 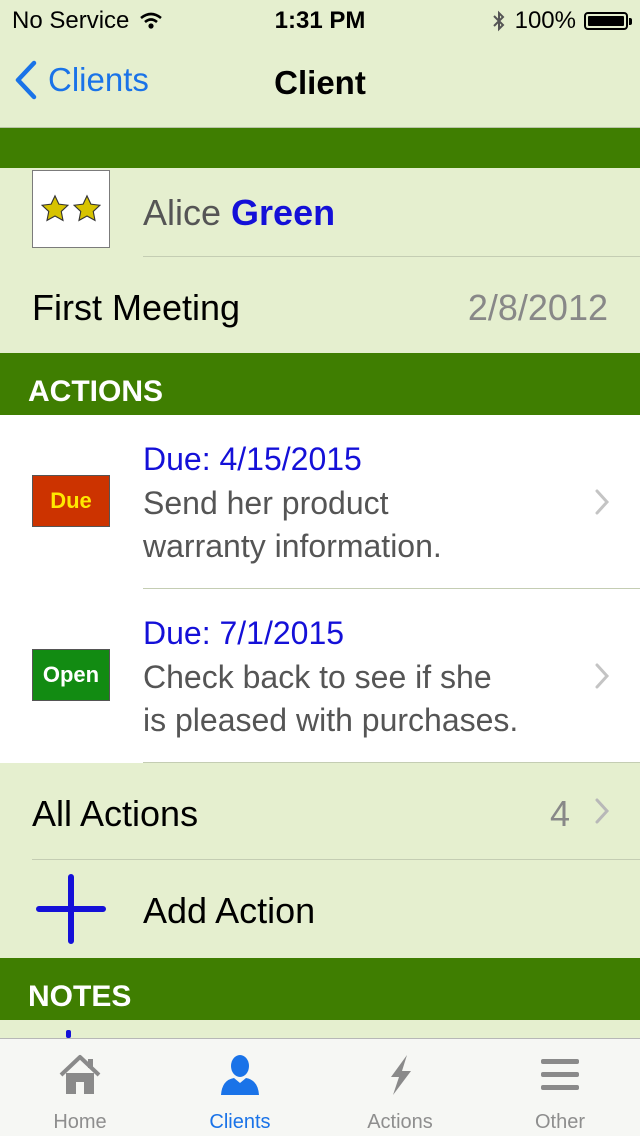 What do you see at coordinates (68, 1034) in the screenshot?
I see `notes-content-peek` at bounding box center [68, 1034].